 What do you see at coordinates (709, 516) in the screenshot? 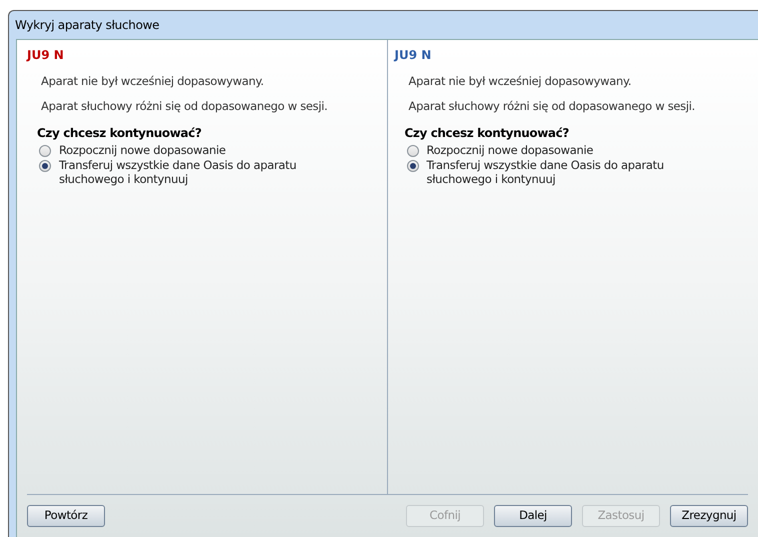
I see `dialog-button: Zrezygnuj` at bounding box center [709, 516].